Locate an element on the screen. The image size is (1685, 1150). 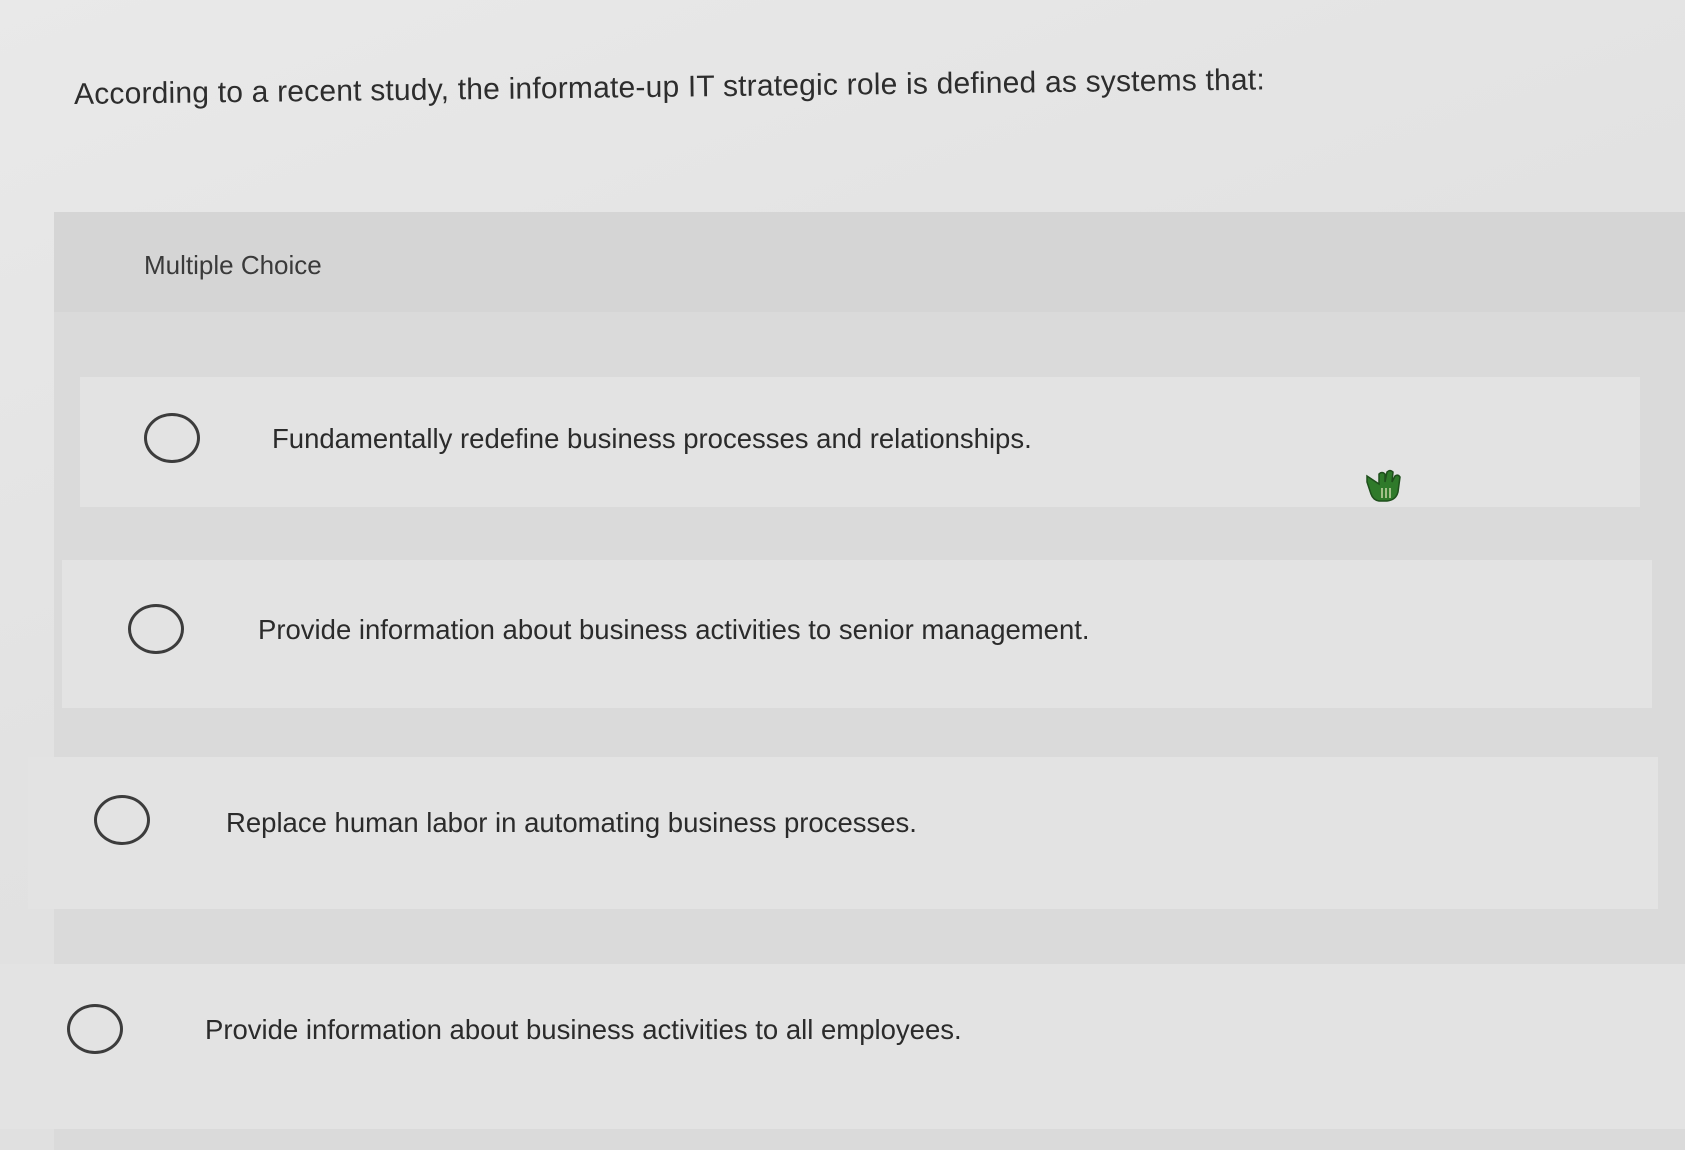
choice-header: Multiple Choice is located at coordinates (869, 262).